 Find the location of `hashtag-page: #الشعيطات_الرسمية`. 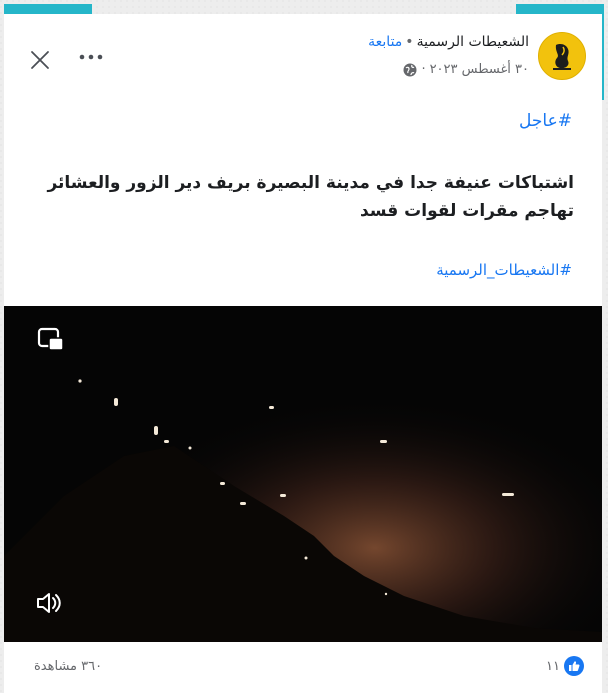

hashtag-page: #الشعيطات_الرسمية is located at coordinates (504, 270).